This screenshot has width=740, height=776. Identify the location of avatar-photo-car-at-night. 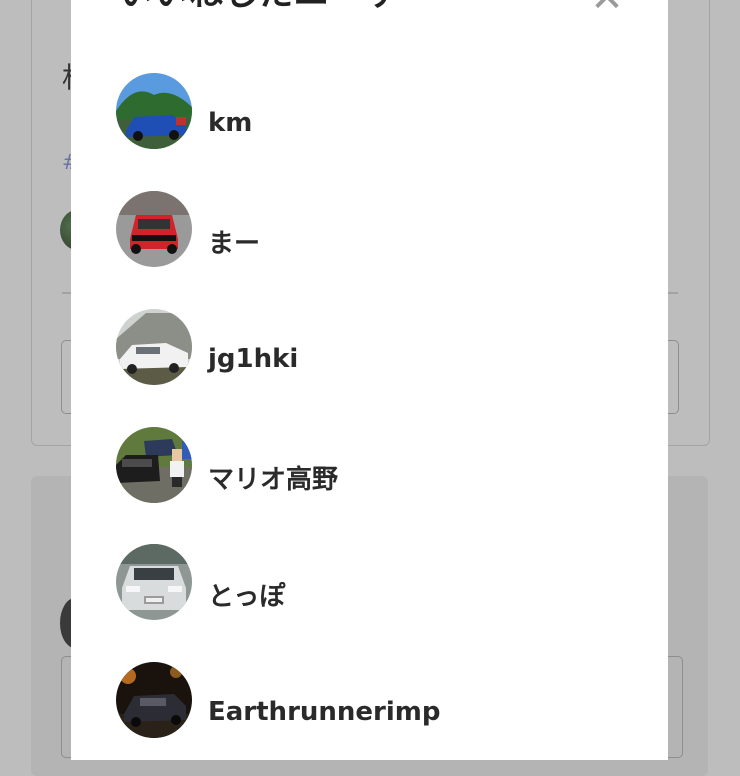
(154, 700).